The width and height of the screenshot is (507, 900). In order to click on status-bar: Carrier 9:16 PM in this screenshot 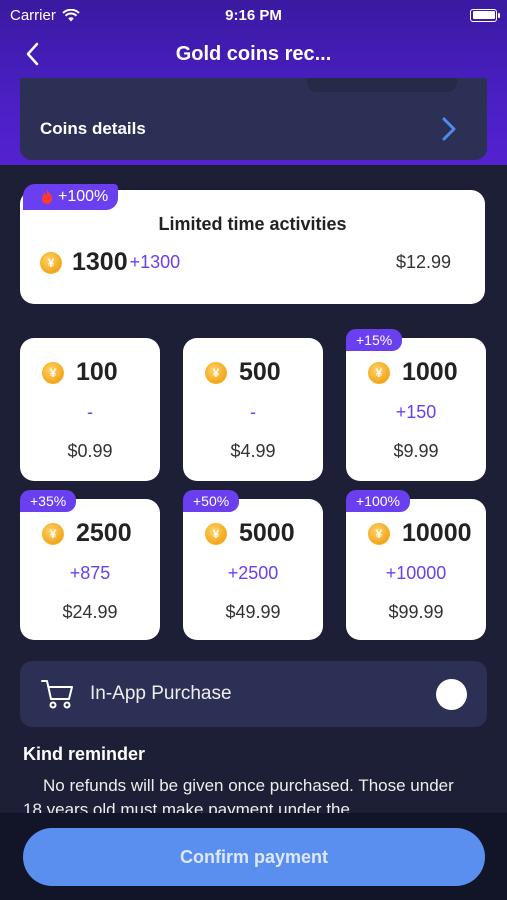, I will do `click(253, 15)`.